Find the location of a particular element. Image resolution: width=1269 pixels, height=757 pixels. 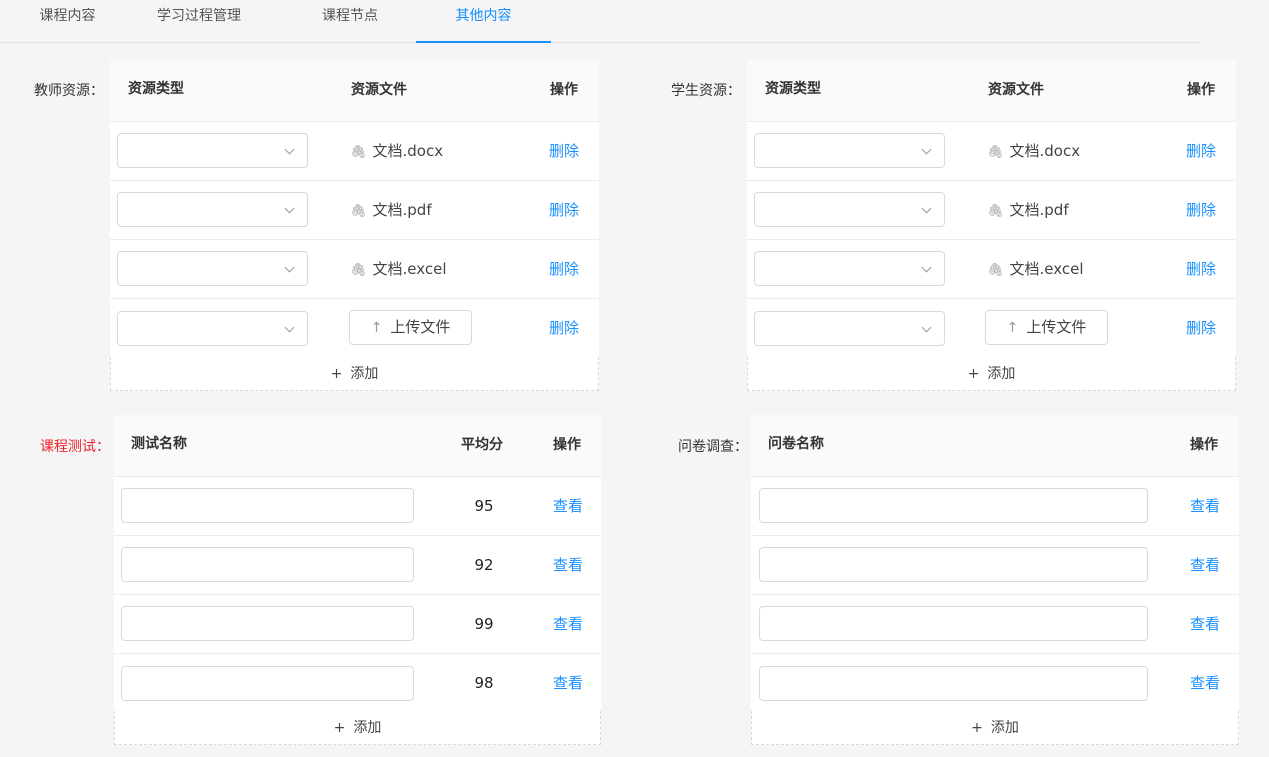

table-header: 问卷名称 操作 is located at coordinates (995, 446).